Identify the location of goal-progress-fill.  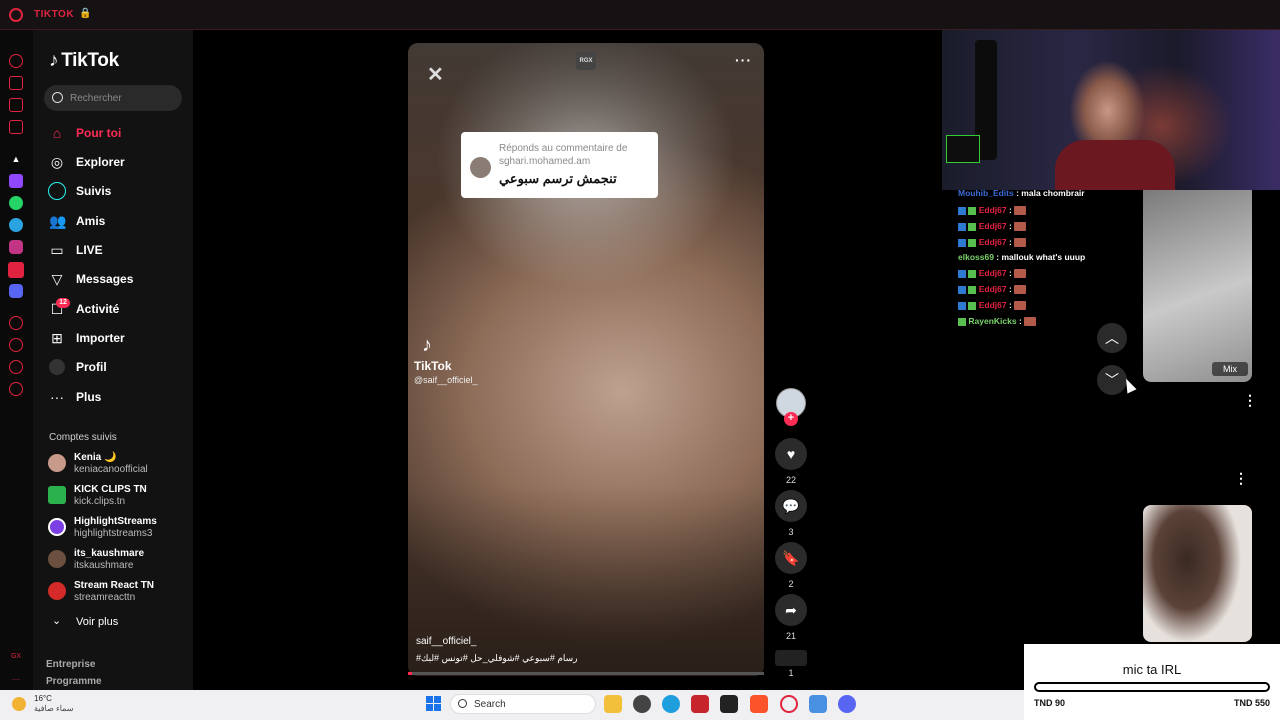
(1152, 687).